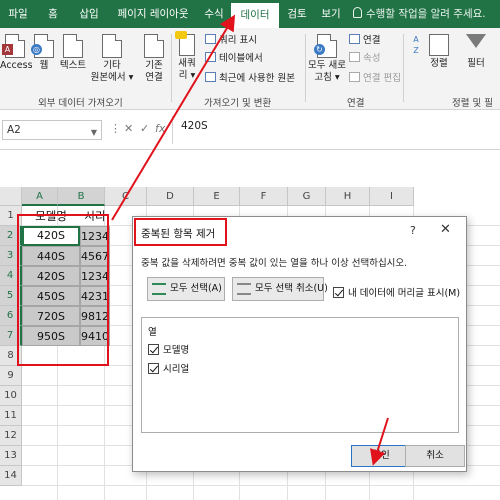  I want to click on arrow-to-ok-button, so click(379, 441).